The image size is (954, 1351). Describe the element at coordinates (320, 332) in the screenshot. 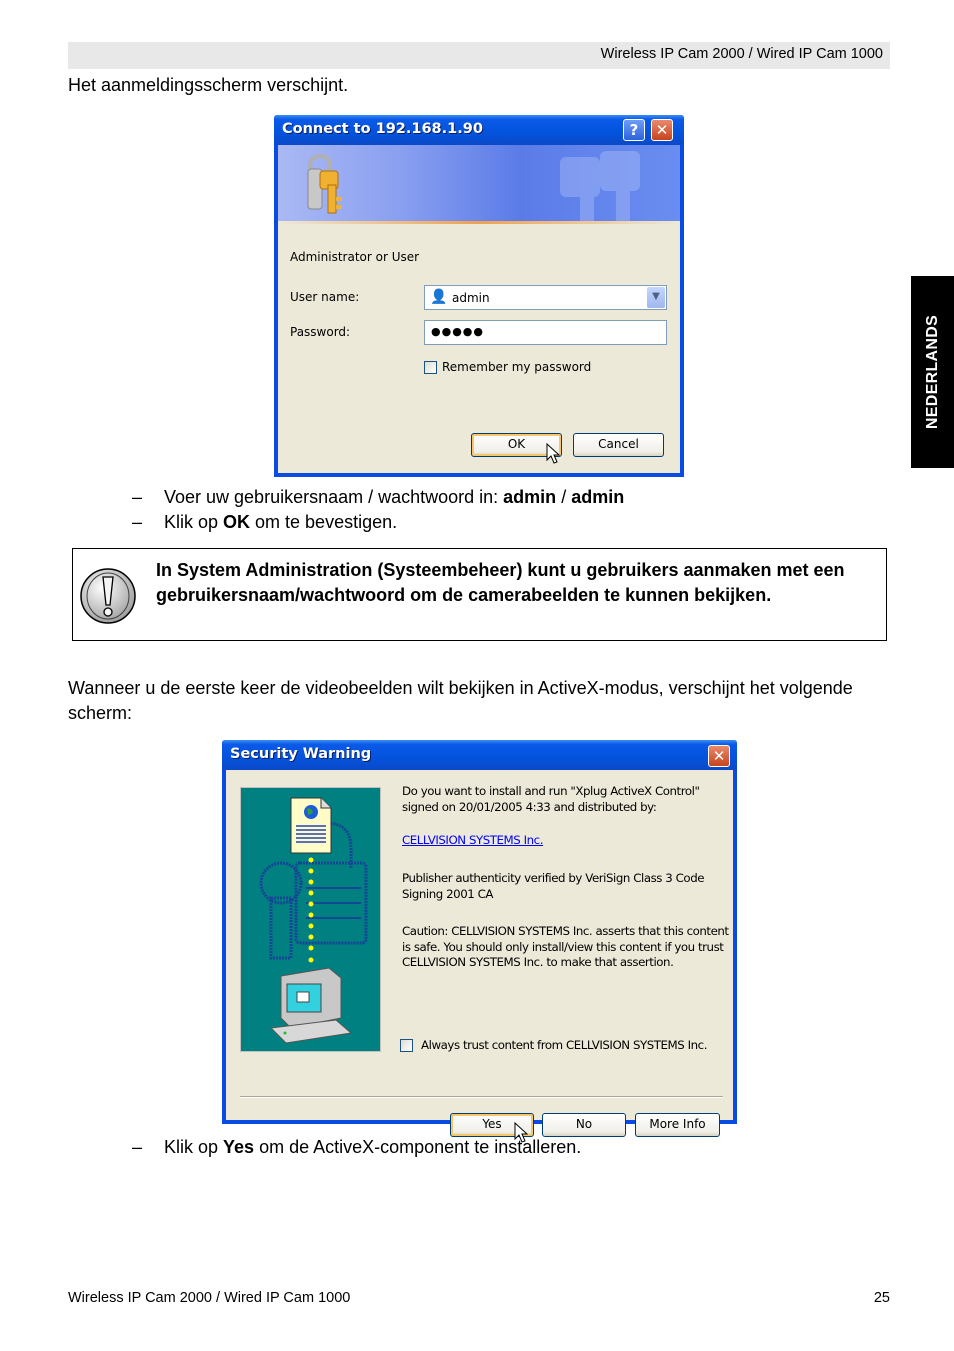

I see `password-label: Password:` at that location.